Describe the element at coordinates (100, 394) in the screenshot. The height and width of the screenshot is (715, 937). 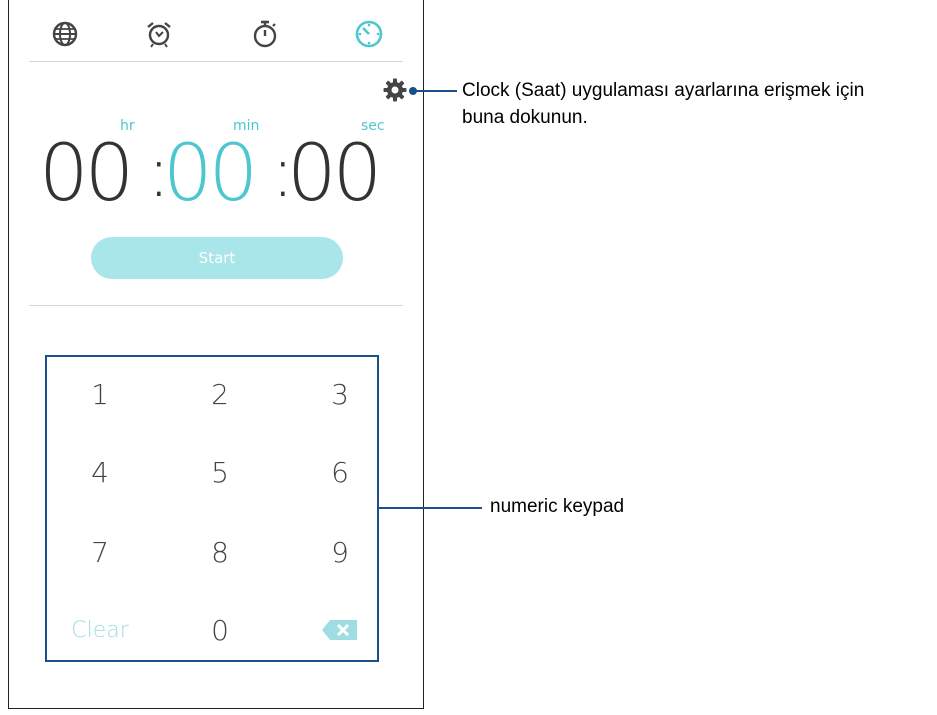
I see `key-1: 1` at that location.